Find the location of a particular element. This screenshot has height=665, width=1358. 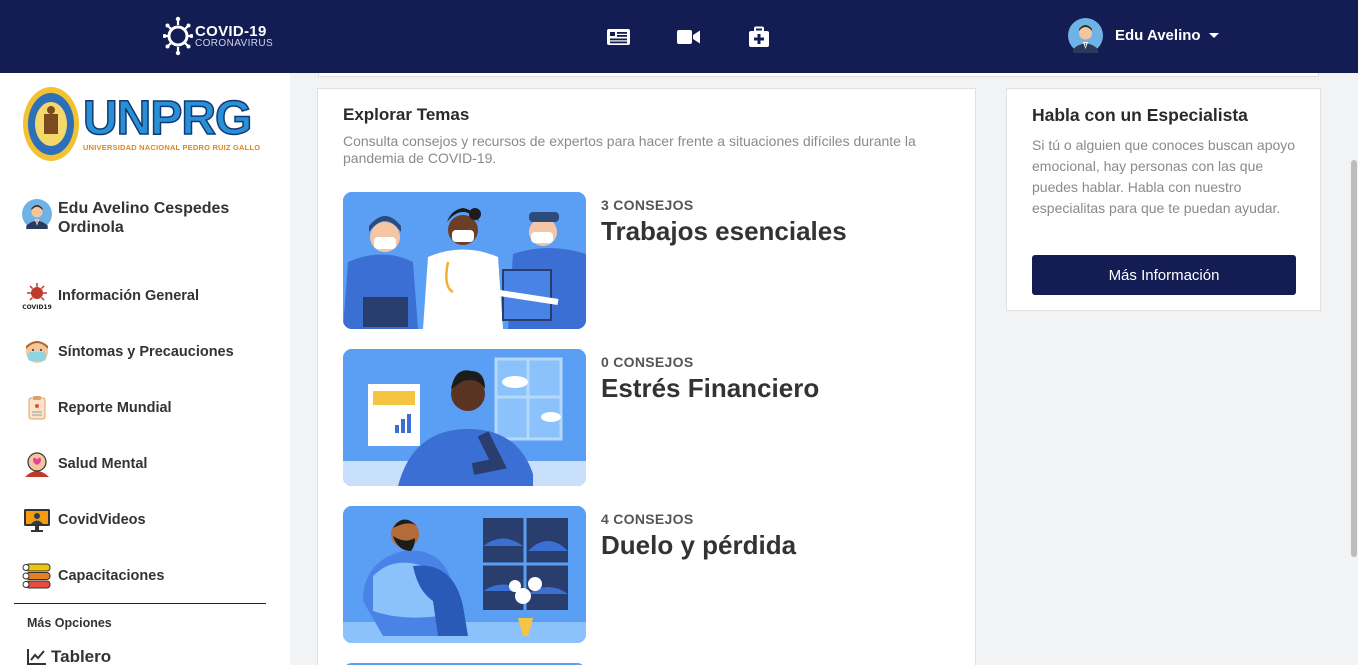

video-monitor-icon is located at coordinates (37, 520).